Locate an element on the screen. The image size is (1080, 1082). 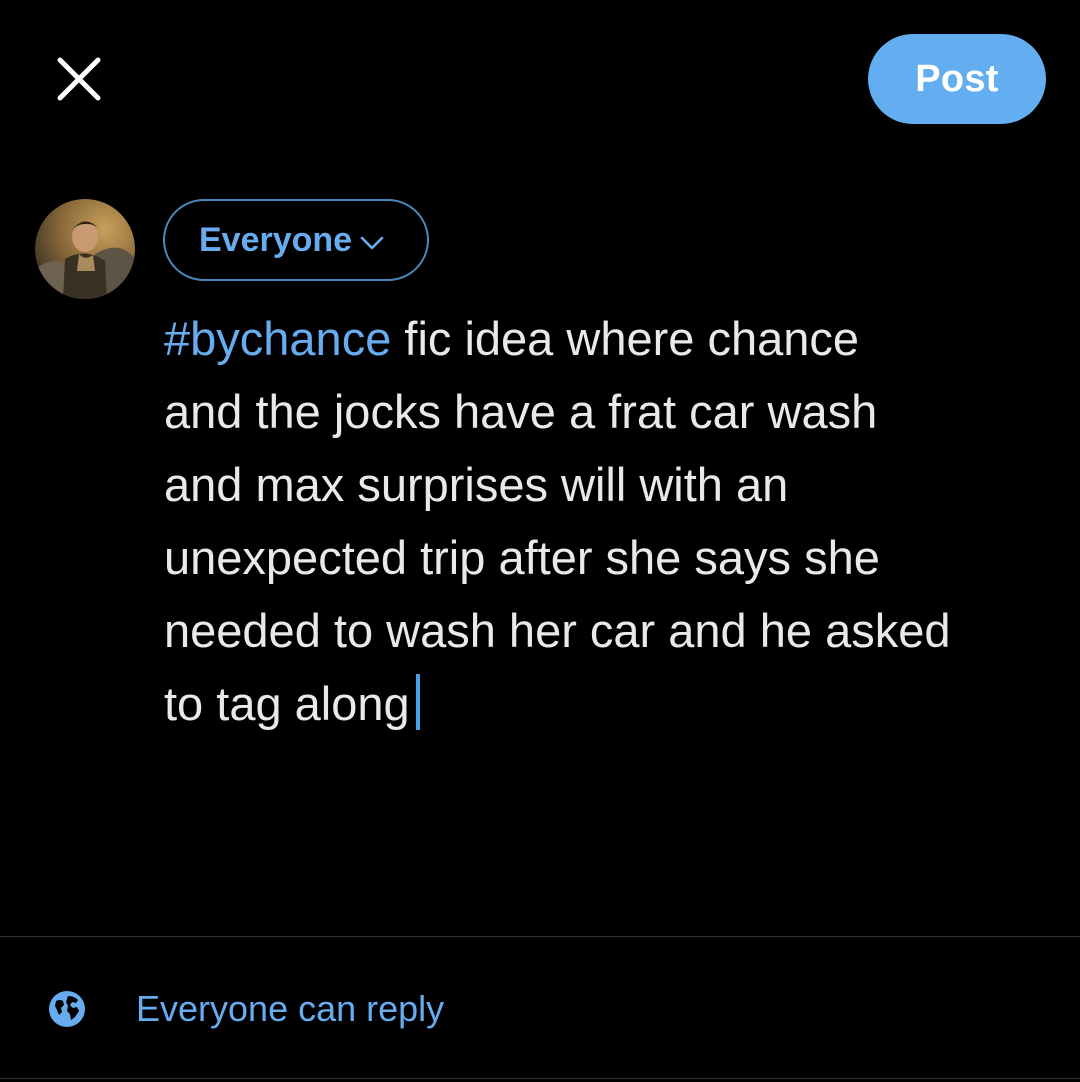
close-icon is located at coordinates (79, 81).